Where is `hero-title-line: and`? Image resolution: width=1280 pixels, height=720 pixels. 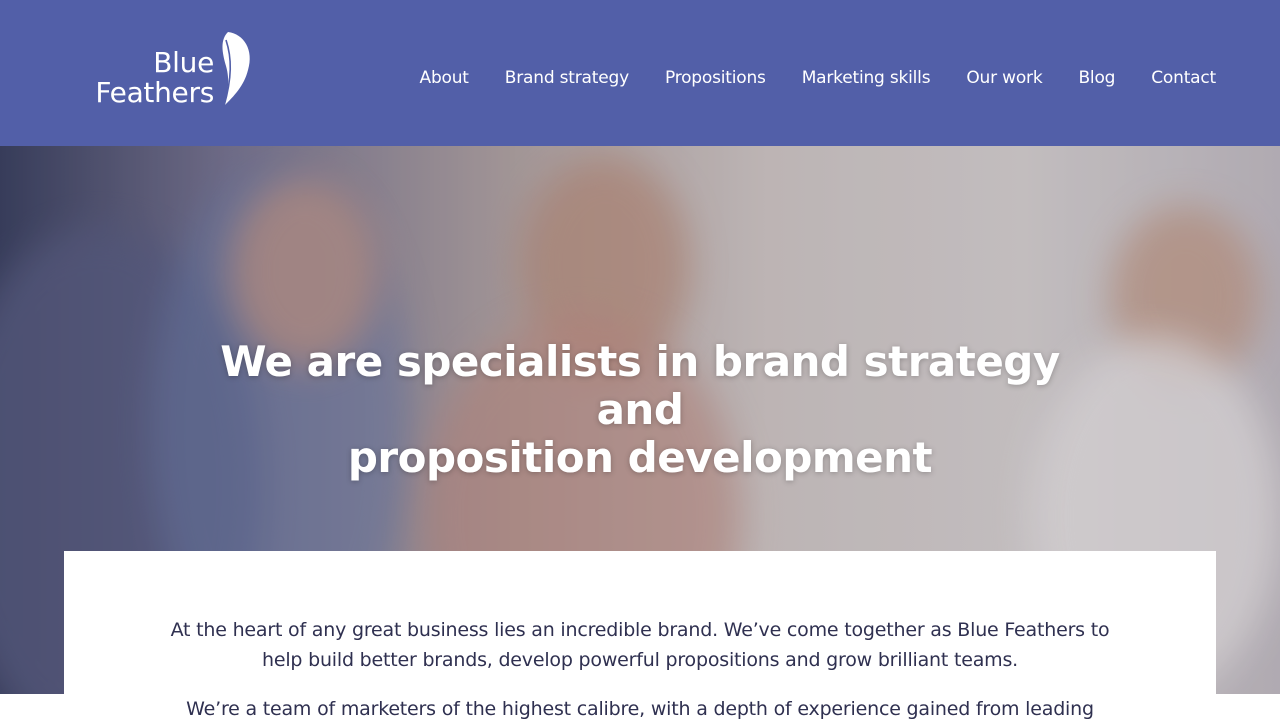
hero-title-line: and is located at coordinates (640, 409).